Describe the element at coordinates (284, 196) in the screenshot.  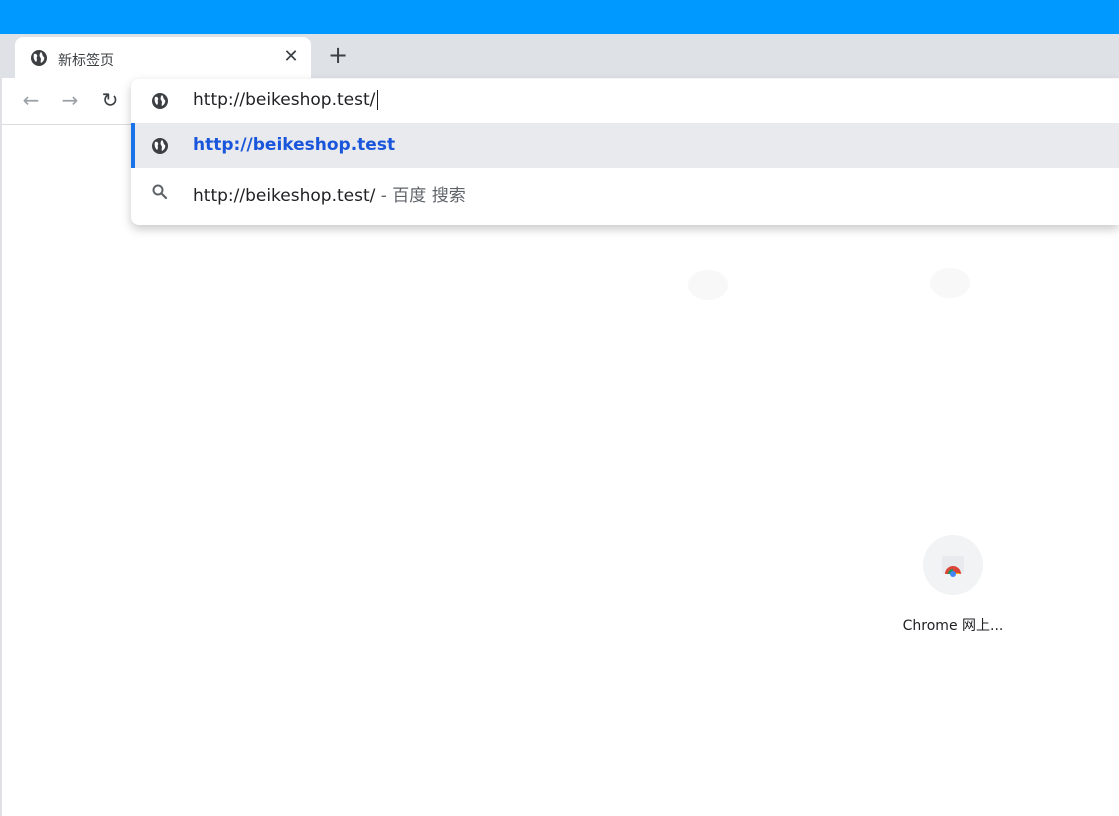
I see `suggestion-query: http://beikeshop.test/` at that location.